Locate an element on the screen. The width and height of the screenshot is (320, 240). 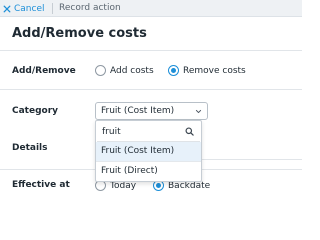
add-remove-label: Add/Remove is located at coordinates (44, 71).